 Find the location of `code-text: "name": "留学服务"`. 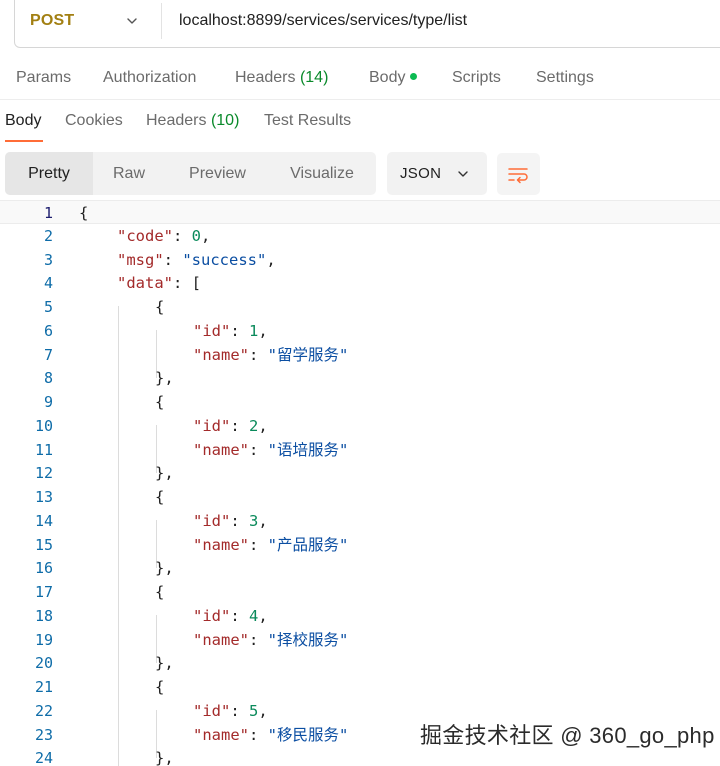

code-text: "name": "留学服务" is located at coordinates (270, 355).